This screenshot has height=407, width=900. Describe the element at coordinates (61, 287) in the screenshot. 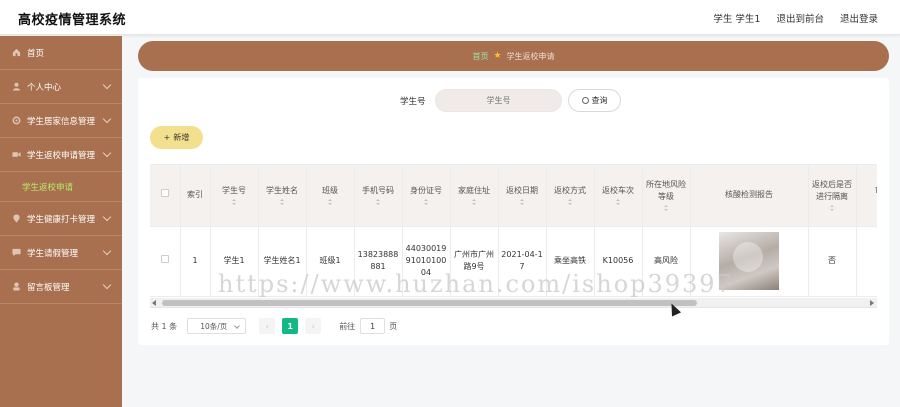

I see `sidebar-item-message-board: 留言板管理` at that location.